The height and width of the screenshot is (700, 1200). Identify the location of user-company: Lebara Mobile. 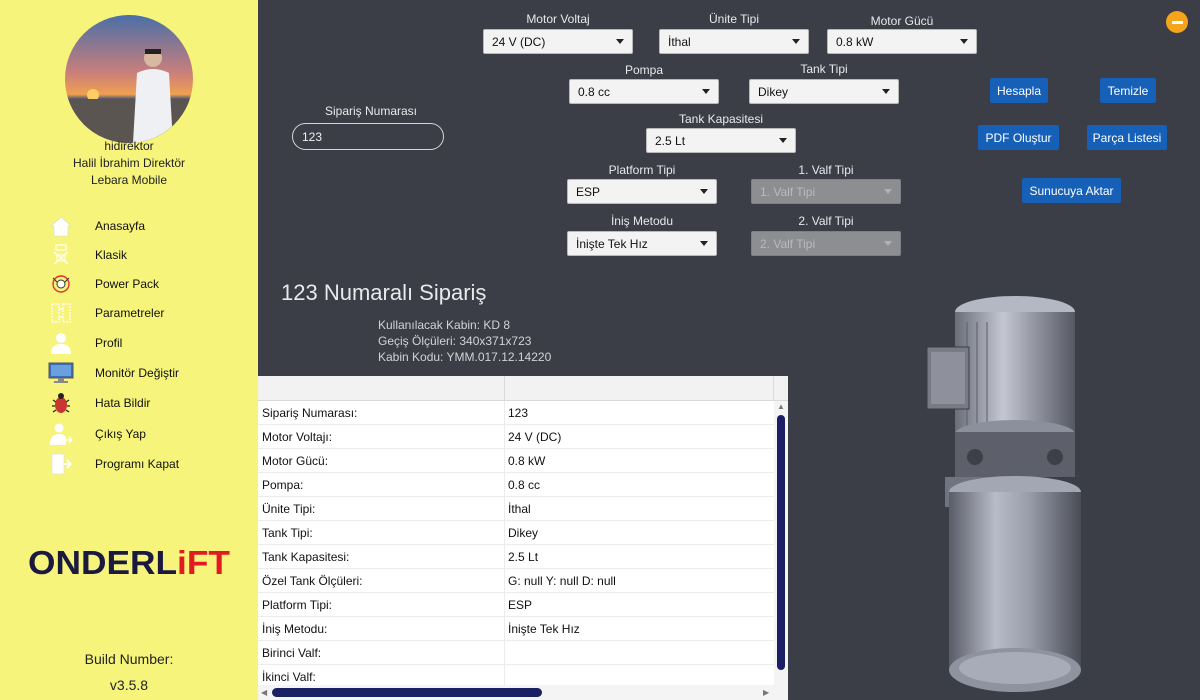
(129, 180).